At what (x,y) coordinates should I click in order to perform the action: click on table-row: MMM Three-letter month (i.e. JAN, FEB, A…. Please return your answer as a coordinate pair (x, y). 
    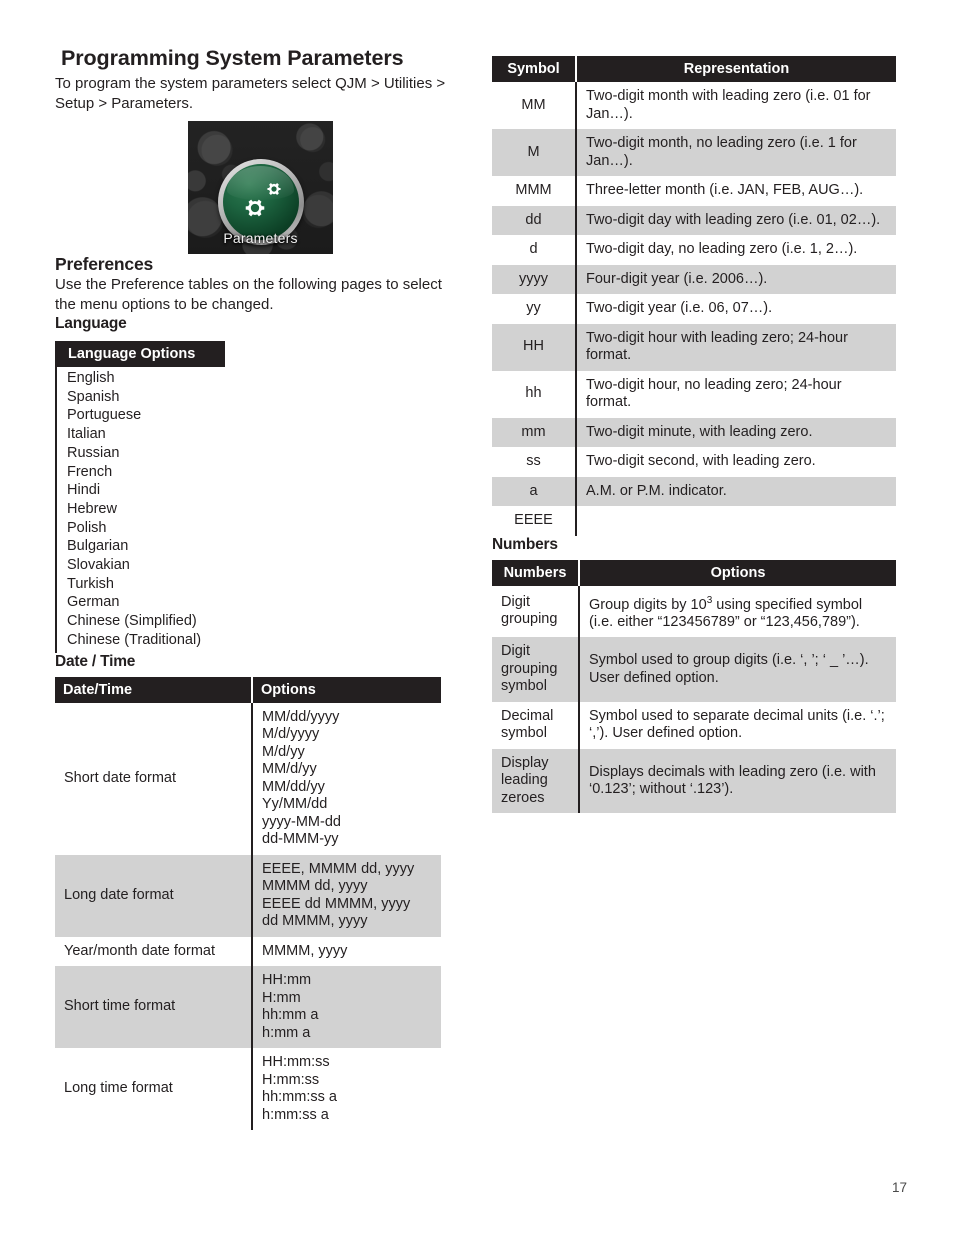
    Looking at the image, I should click on (694, 191).